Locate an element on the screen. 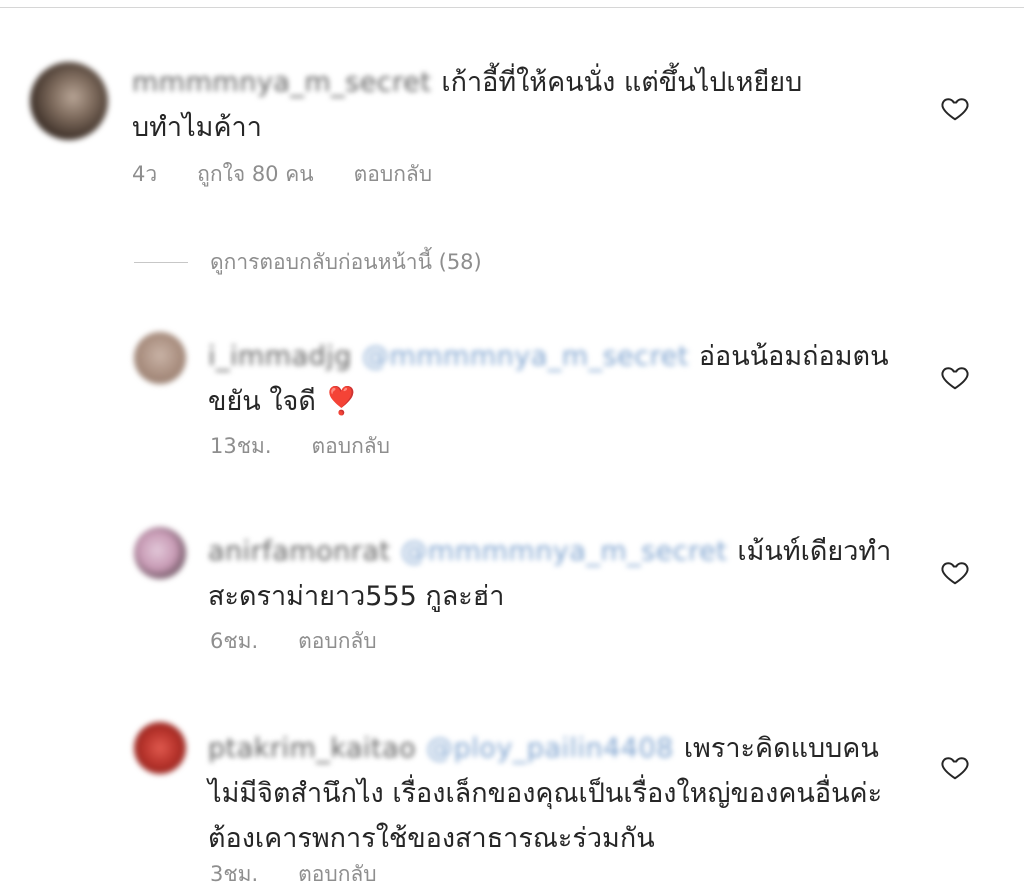 The height and width of the screenshot is (891, 1024). replies-divider-line is located at coordinates (161, 262).